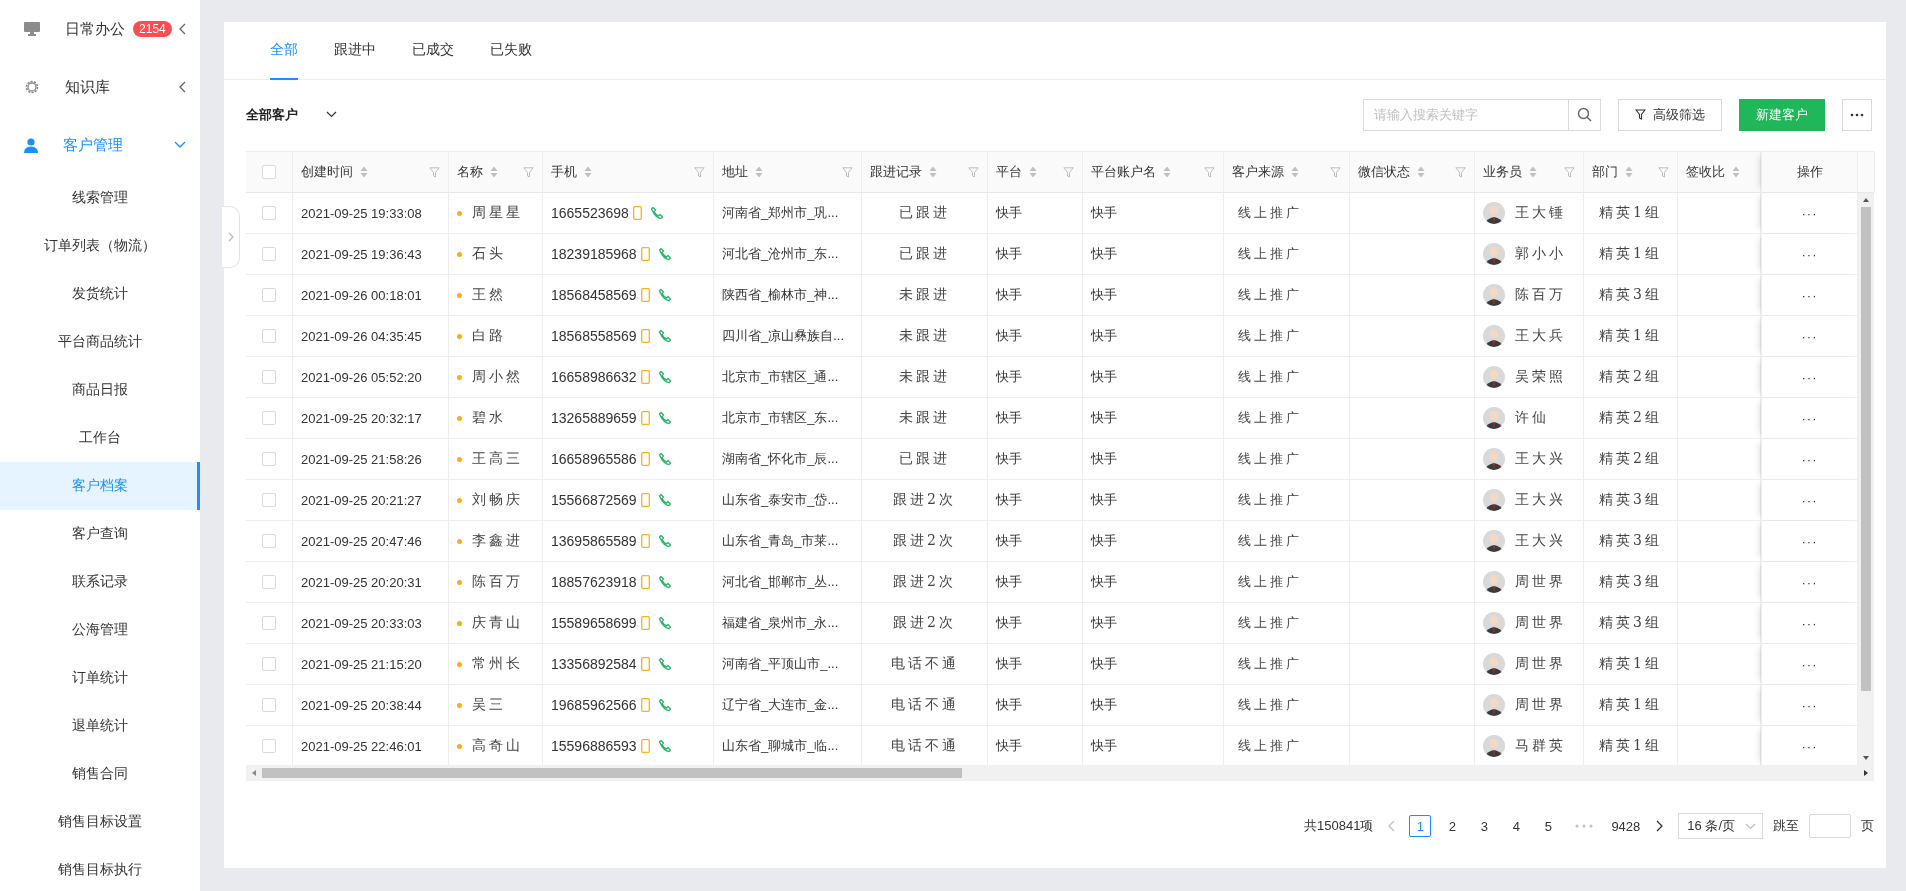 This screenshot has height=891, width=1906. I want to click on column-header: 业务员, so click(1502, 172).